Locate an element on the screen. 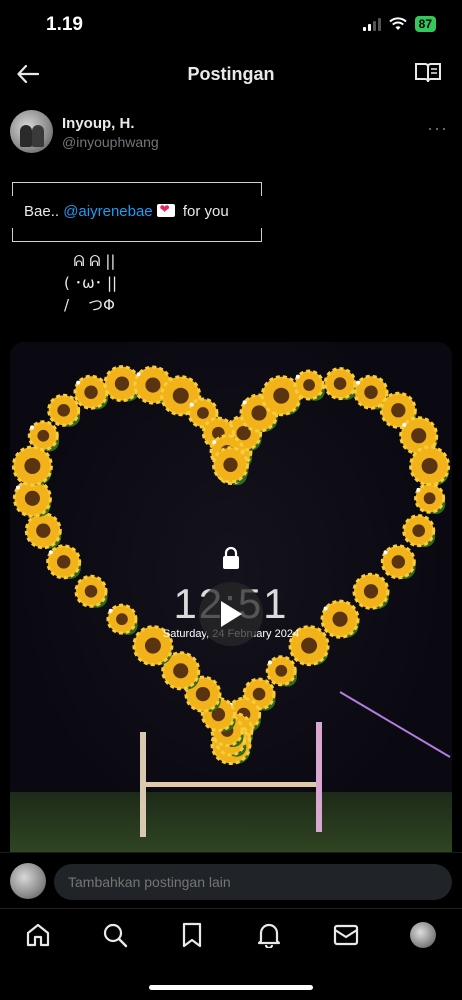  bunny-line-2: ( ･ω･ || is located at coordinates (91, 283).